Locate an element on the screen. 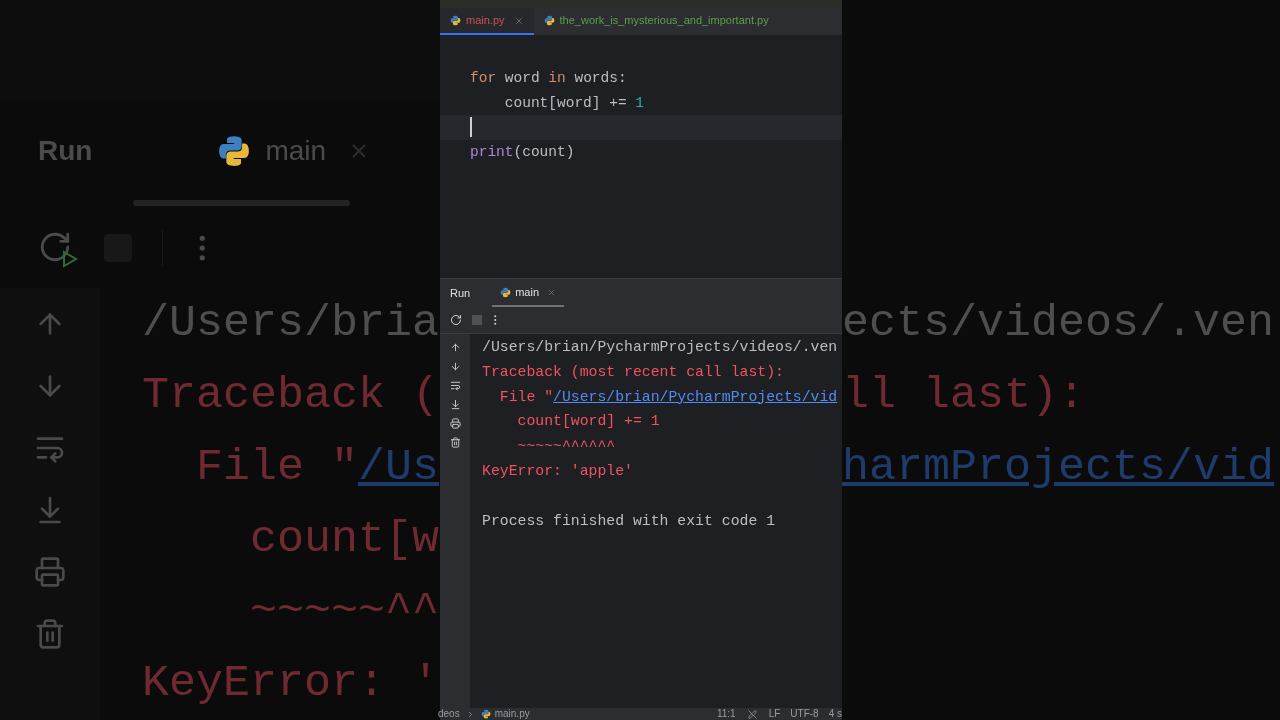 The width and height of the screenshot is (1280, 720). console-text: /Users/bria is located at coordinates (291, 323).